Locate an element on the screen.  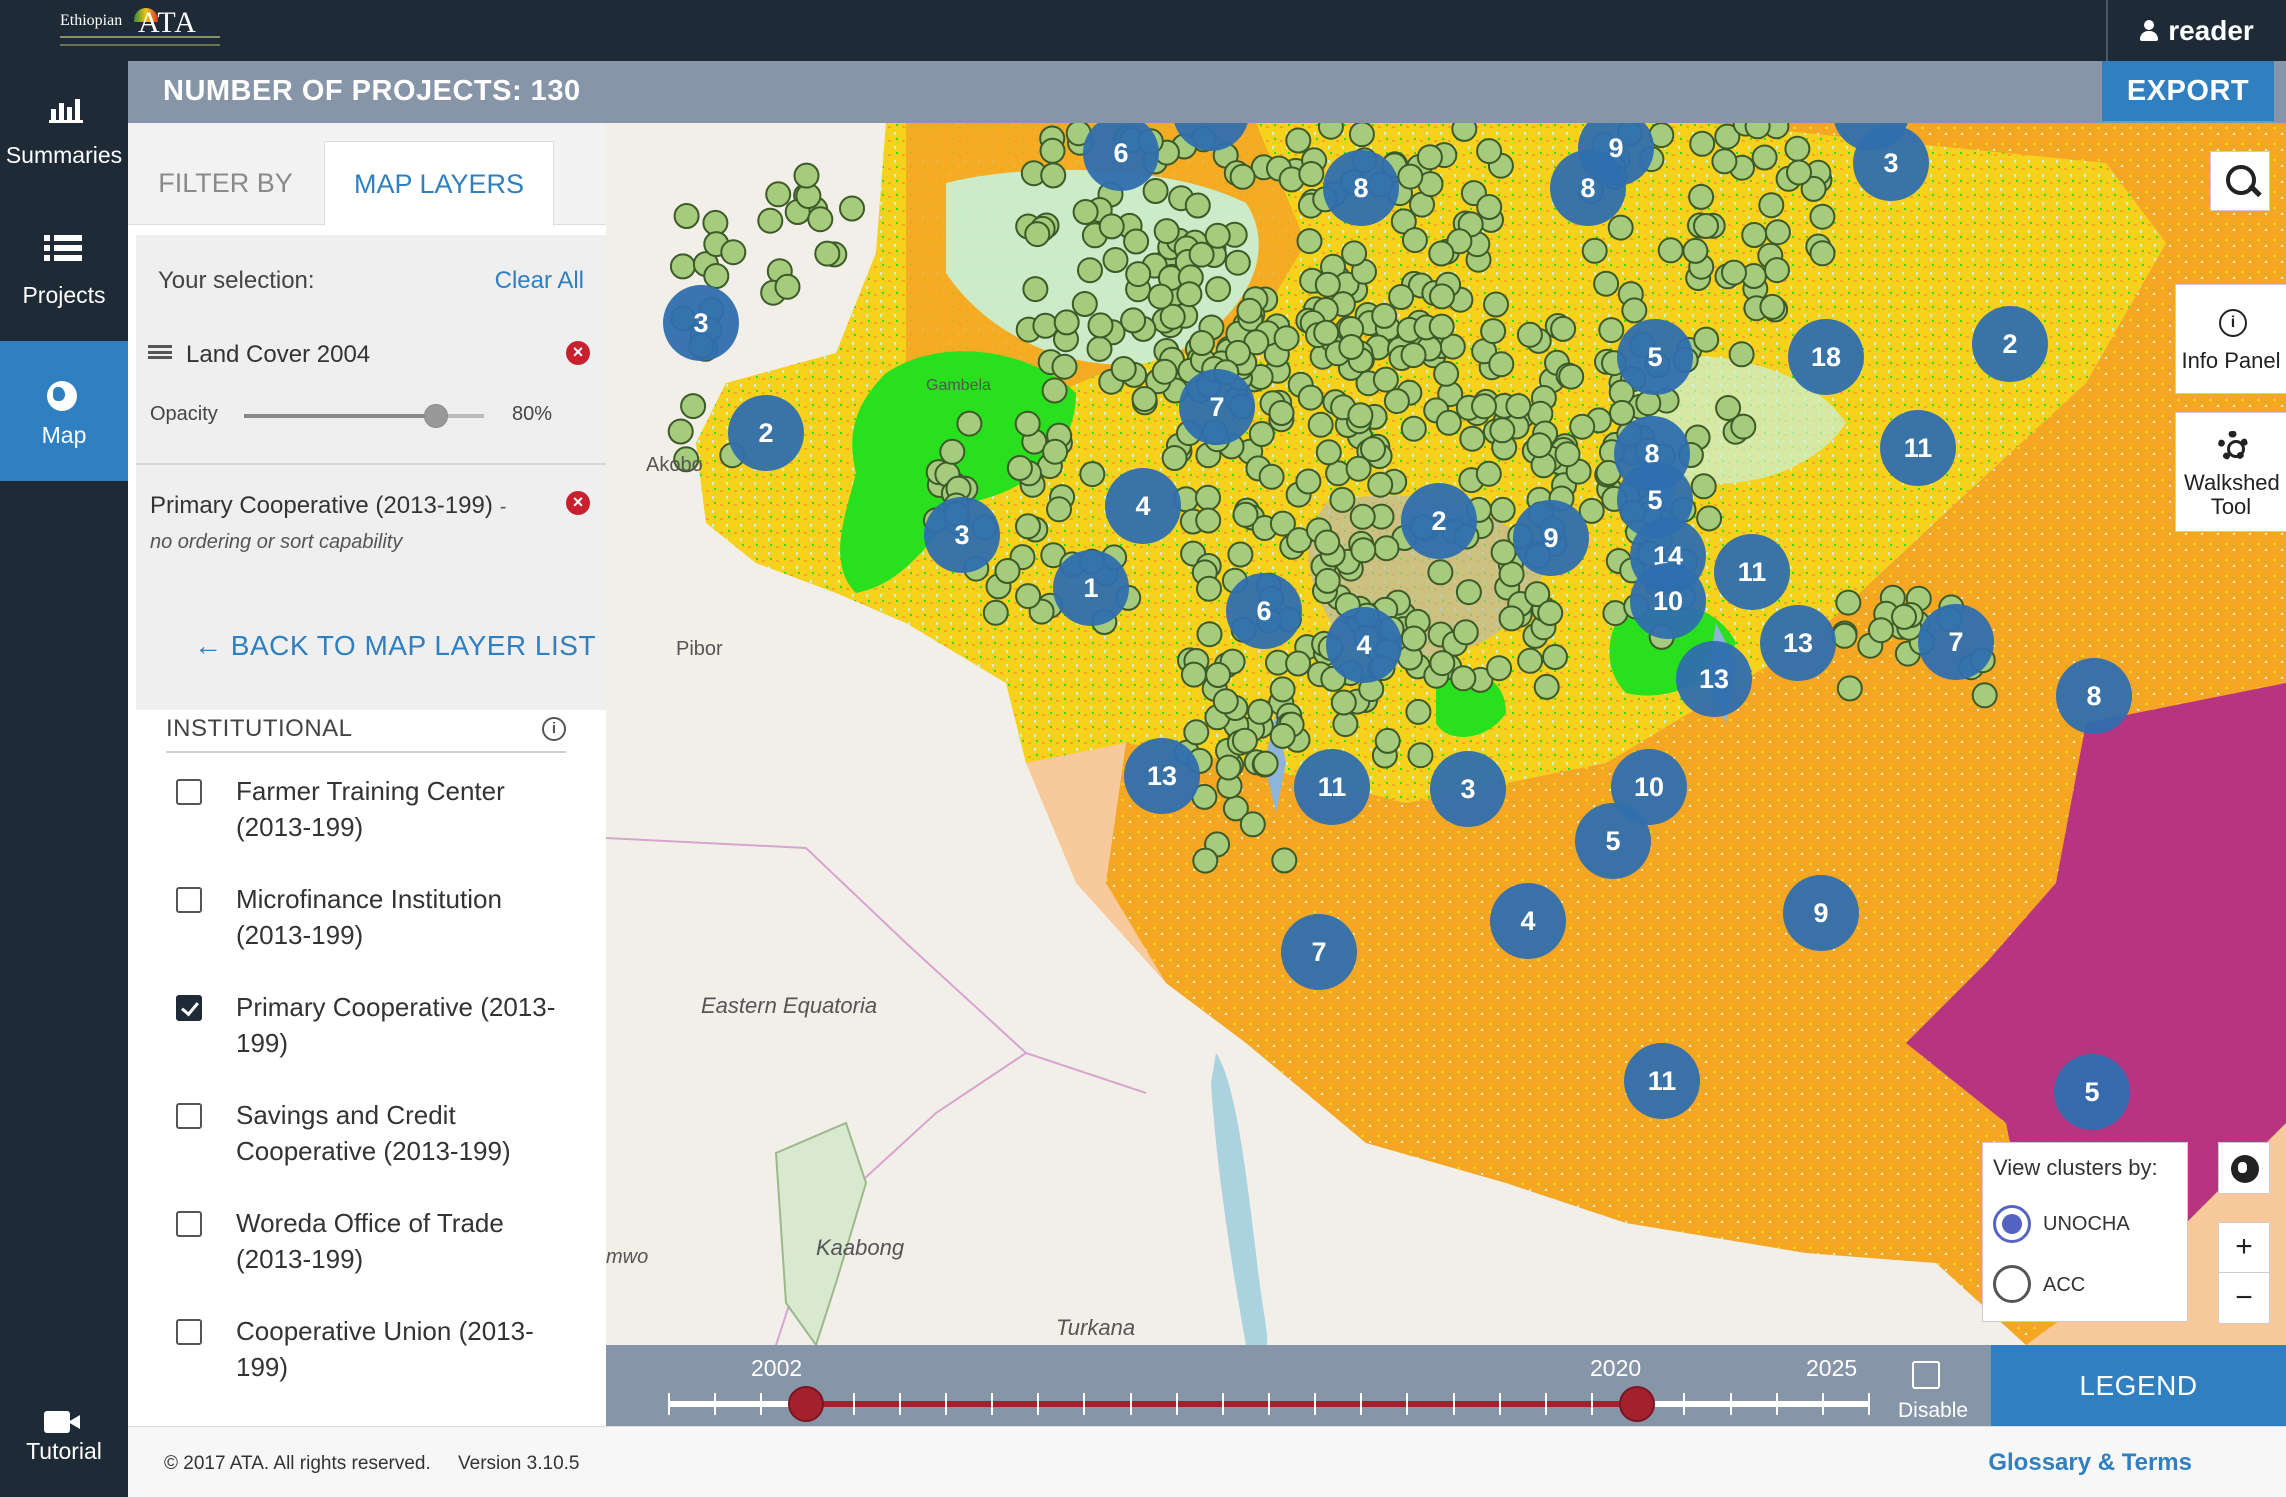
tab-filter-by: FILTER BY is located at coordinates (225, 183).